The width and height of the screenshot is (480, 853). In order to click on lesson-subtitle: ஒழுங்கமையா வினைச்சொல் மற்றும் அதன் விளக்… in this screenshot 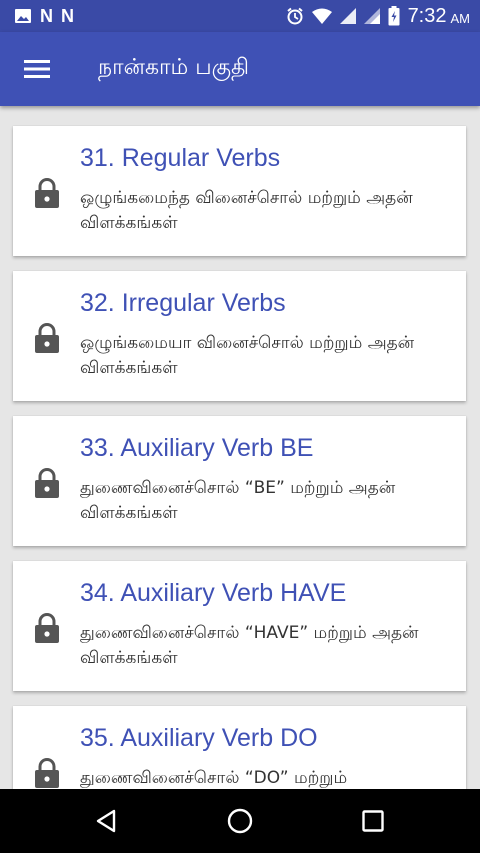, I will do `click(247, 355)`.